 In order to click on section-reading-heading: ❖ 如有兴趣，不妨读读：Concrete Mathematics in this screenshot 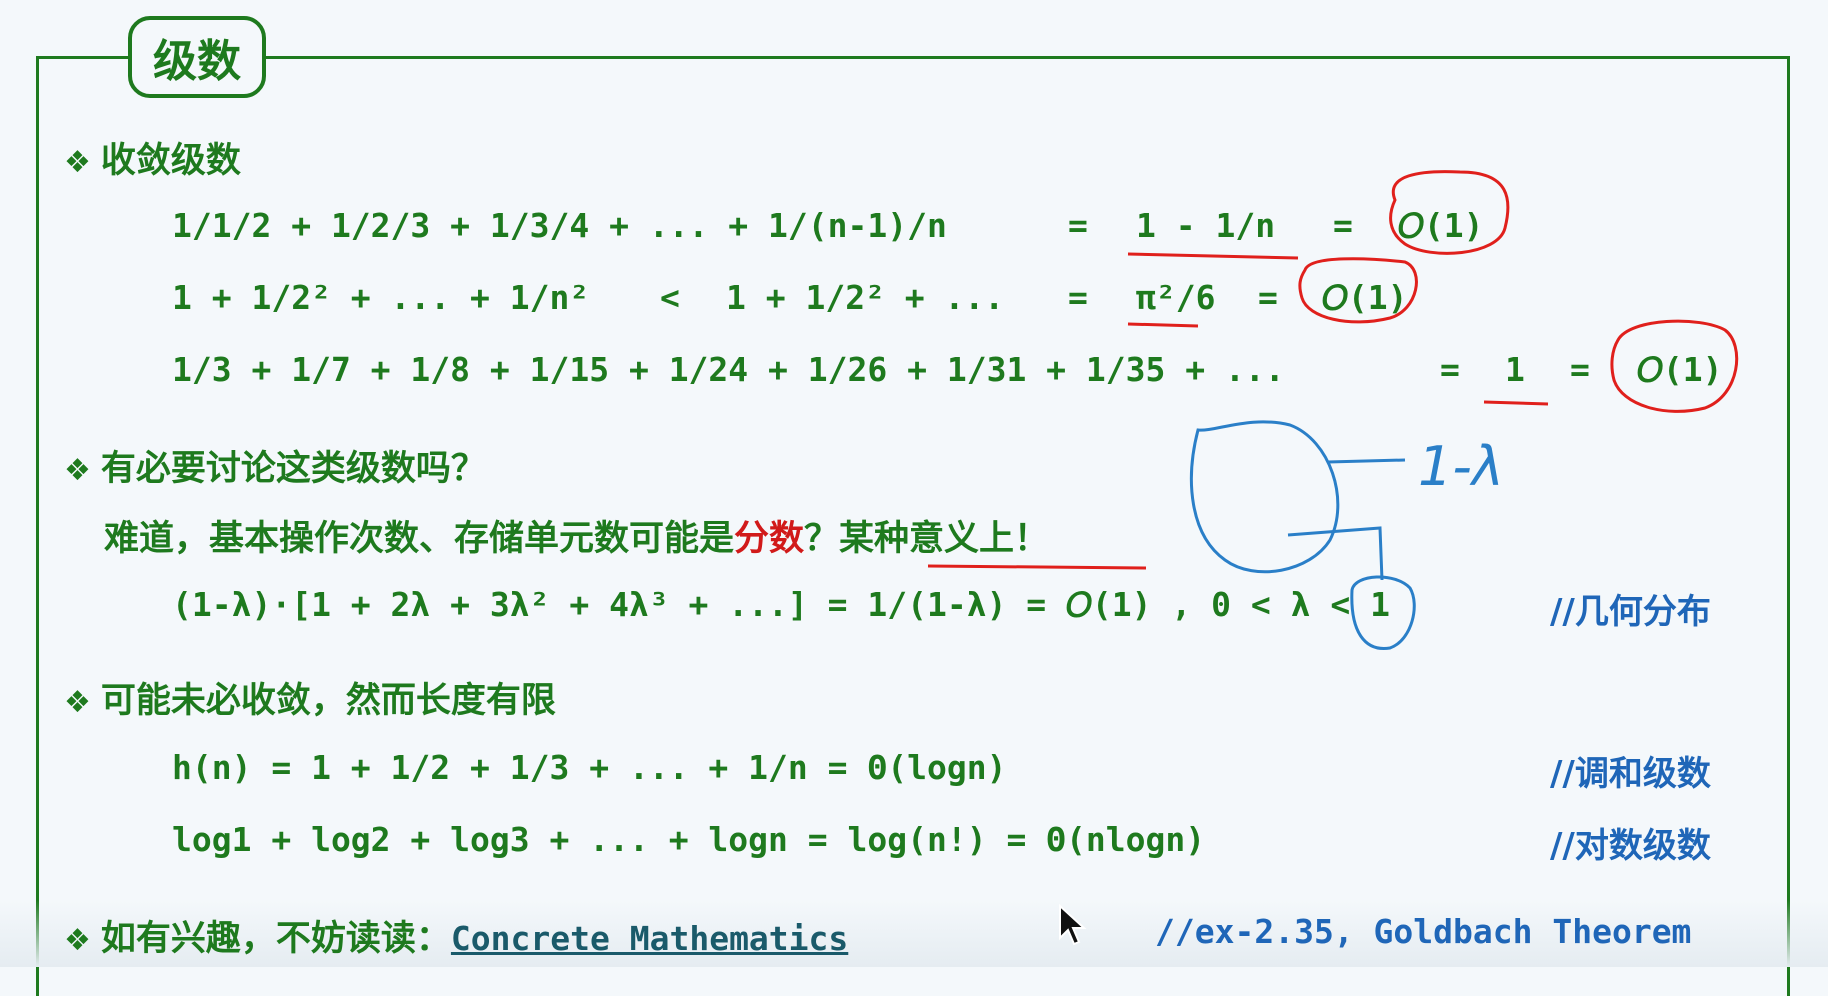, I will do `click(456, 939)`.